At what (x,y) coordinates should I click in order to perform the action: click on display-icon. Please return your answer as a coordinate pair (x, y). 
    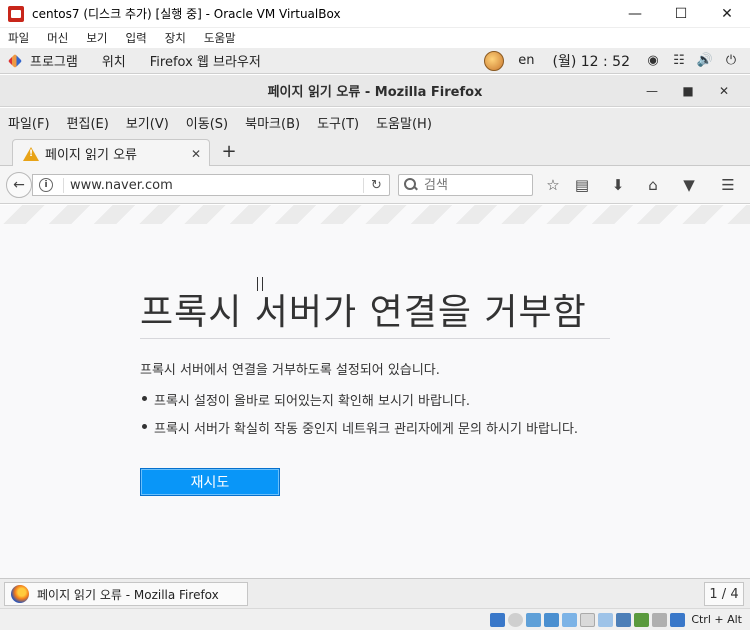
    Looking at the image, I should click on (606, 619).